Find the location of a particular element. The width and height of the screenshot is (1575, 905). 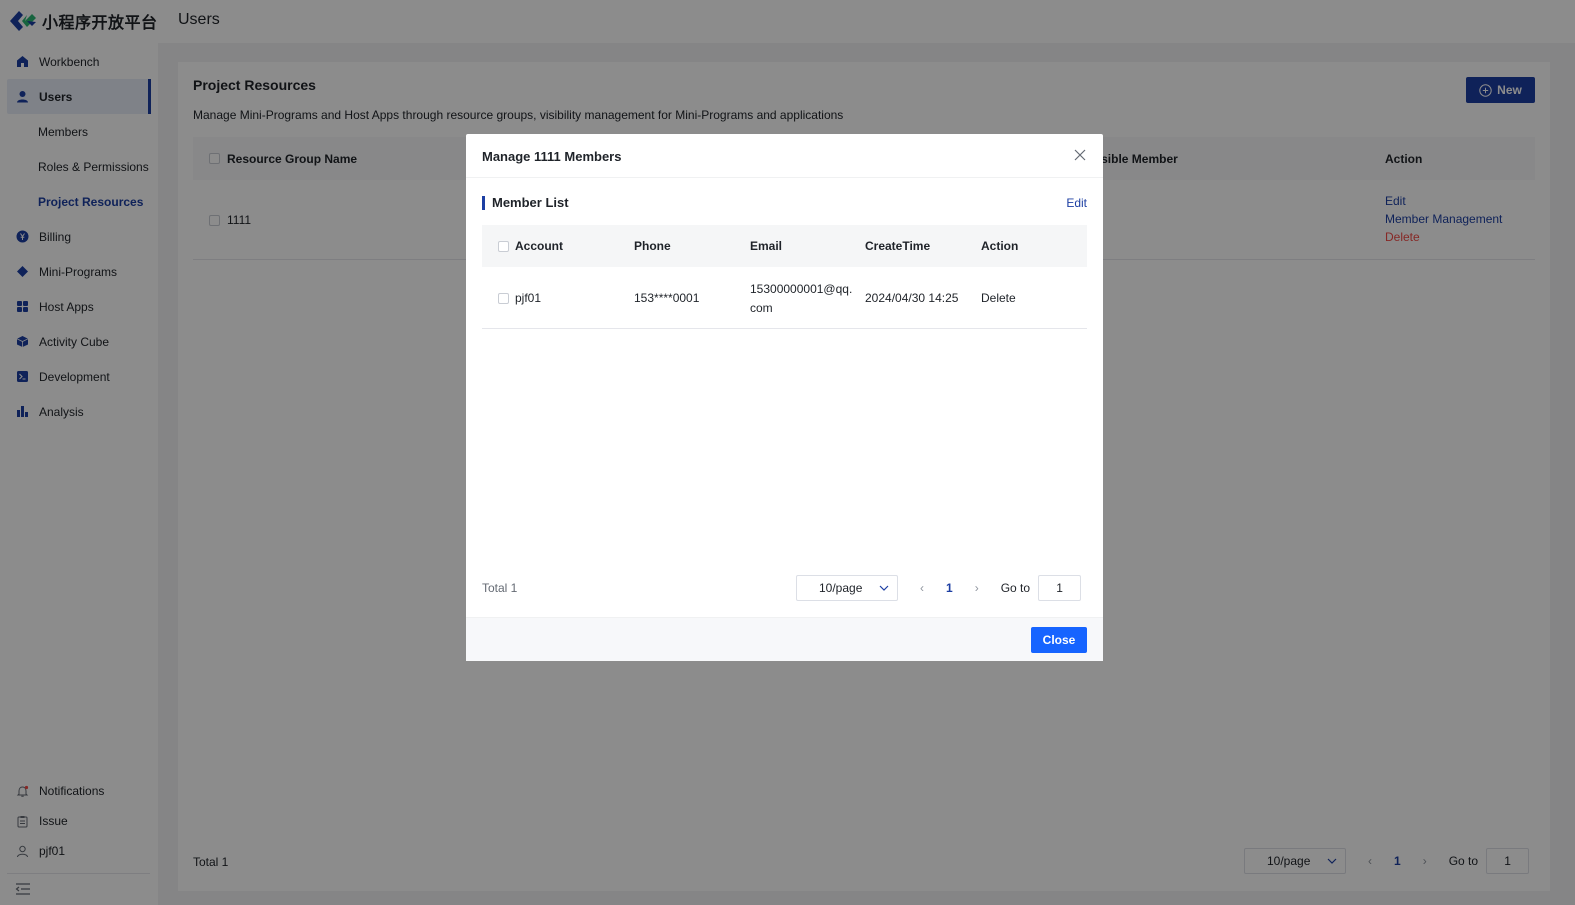

close-button: Close is located at coordinates (1059, 640).